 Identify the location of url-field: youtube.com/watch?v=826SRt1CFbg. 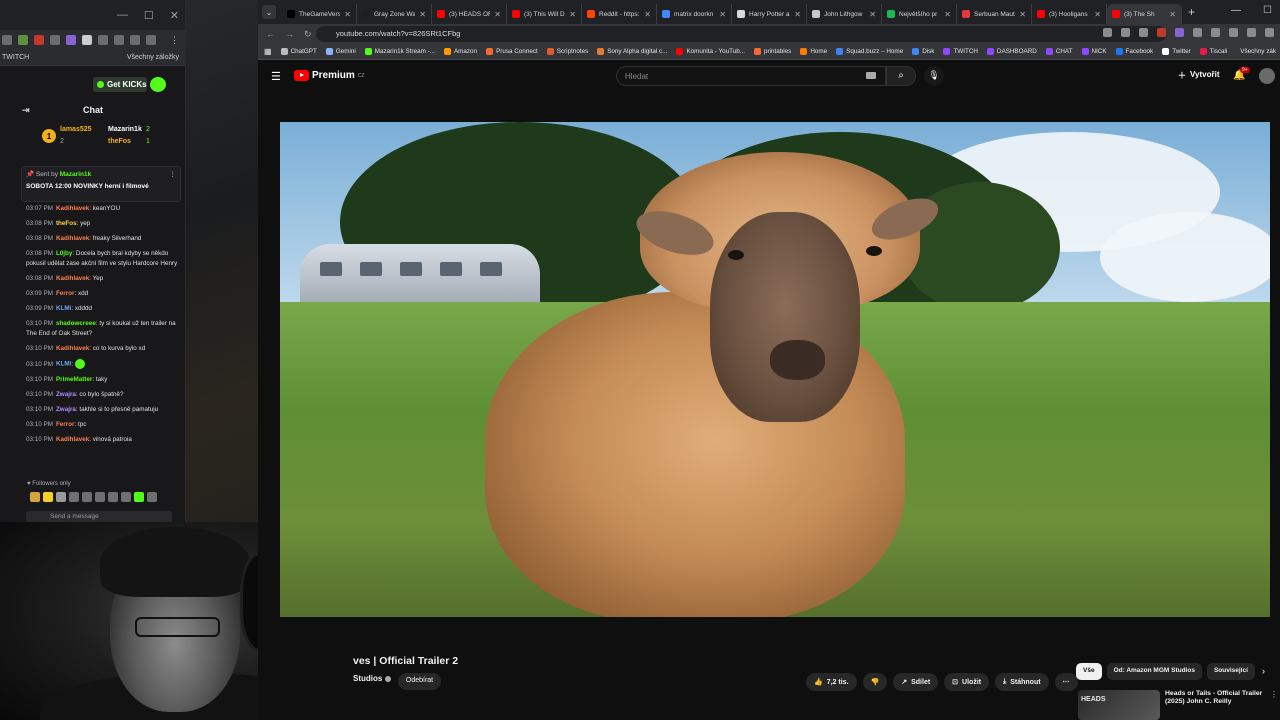
(741, 34).